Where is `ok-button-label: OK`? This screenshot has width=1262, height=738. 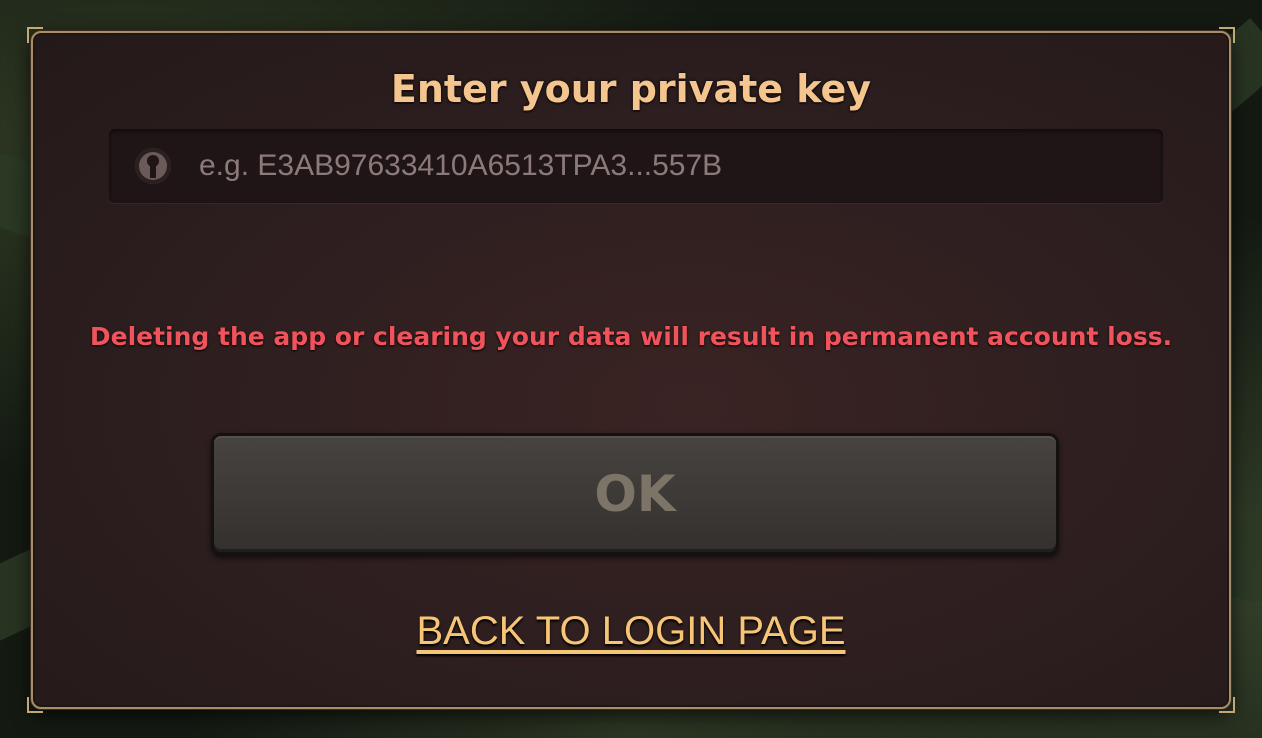
ok-button-label: OK is located at coordinates (635, 494).